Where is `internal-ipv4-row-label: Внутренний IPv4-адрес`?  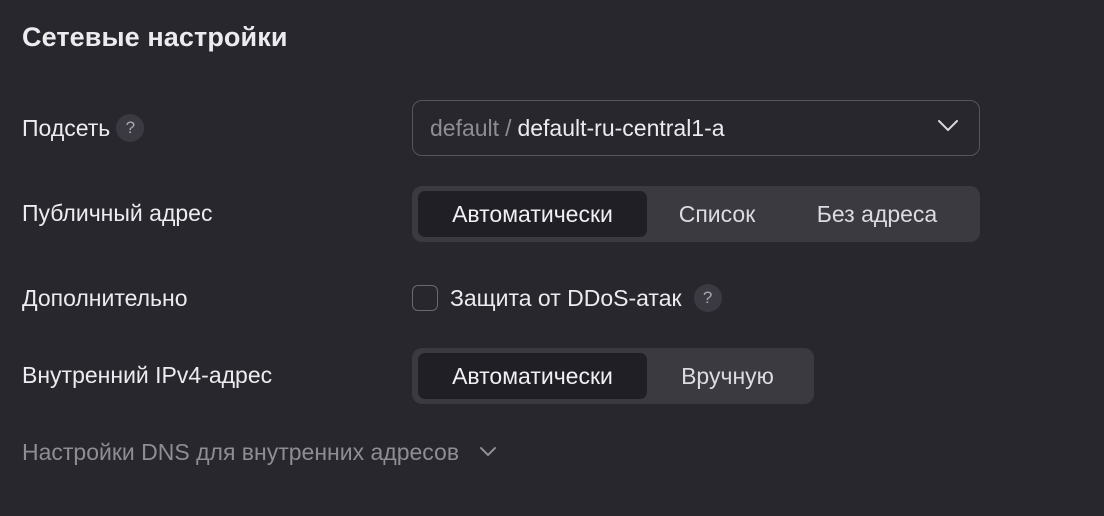 internal-ipv4-row-label: Внутренний IPv4-адрес is located at coordinates (147, 375).